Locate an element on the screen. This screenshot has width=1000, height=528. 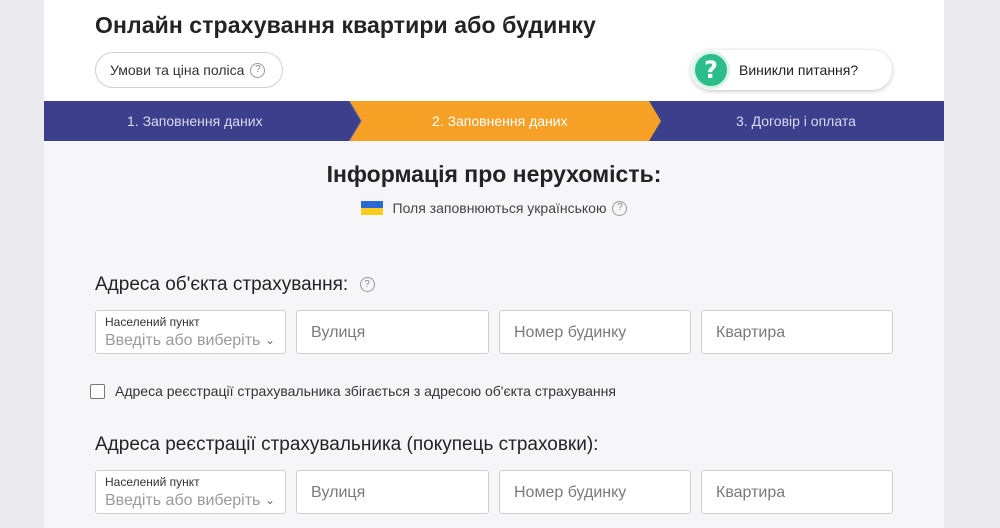
same-address-checkbox is located at coordinates (97, 391).